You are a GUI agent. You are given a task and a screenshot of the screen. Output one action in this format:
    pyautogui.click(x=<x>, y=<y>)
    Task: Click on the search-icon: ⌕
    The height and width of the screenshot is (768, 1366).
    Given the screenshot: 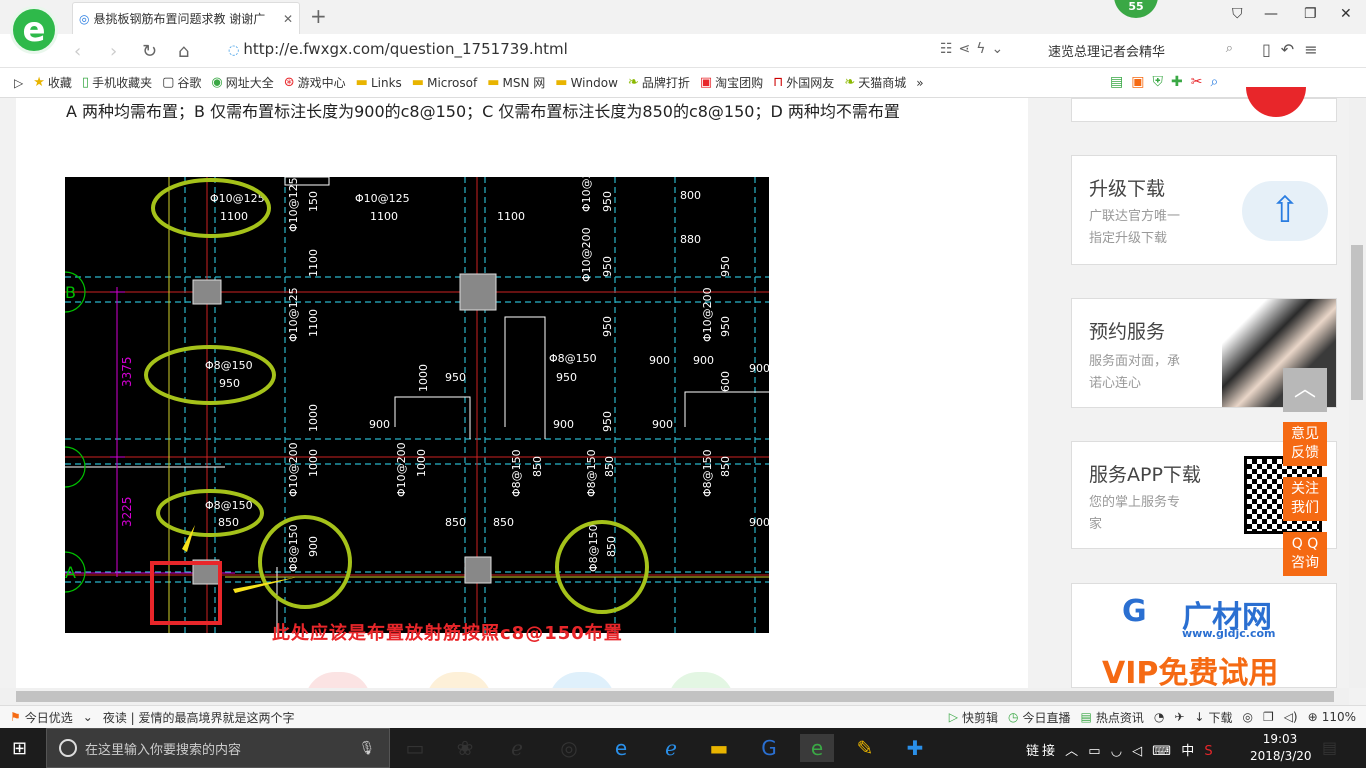 What is the action you would take?
    pyautogui.click(x=1229, y=48)
    